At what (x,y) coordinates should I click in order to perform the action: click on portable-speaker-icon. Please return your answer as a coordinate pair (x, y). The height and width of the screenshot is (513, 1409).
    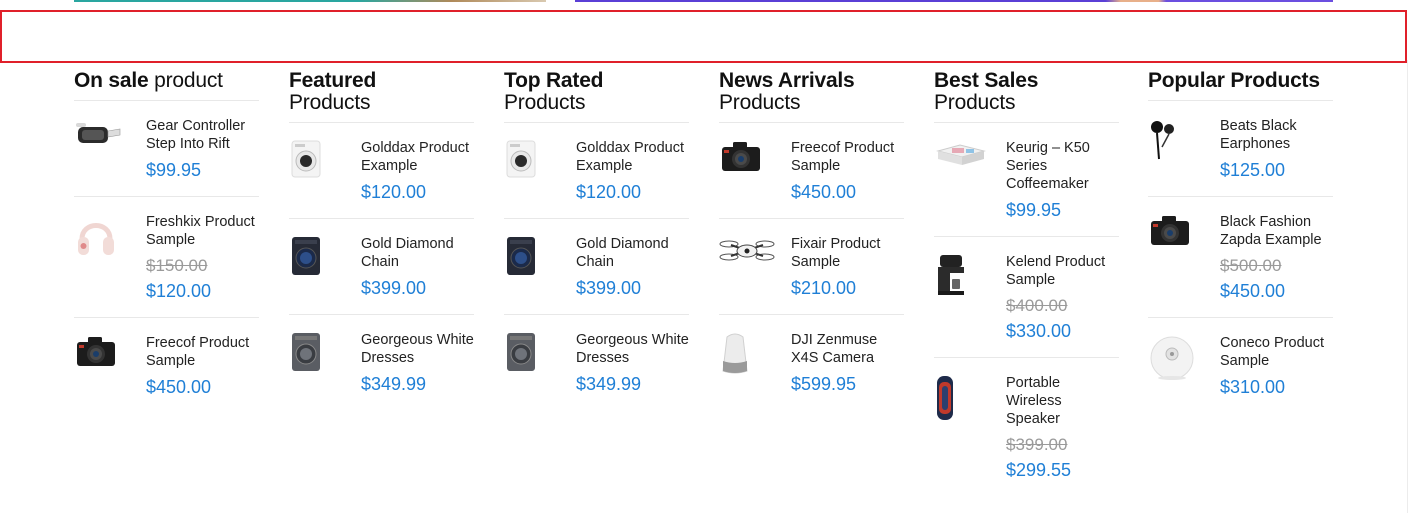
    Looking at the image, I should click on (945, 398).